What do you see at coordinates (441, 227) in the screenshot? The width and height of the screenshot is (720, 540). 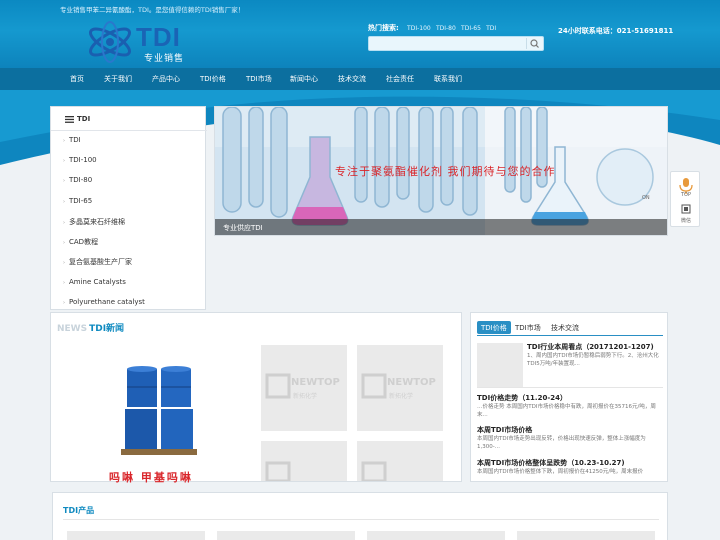 I see `banner-caption: 专业供应TDI` at bounding box center [441, 227].